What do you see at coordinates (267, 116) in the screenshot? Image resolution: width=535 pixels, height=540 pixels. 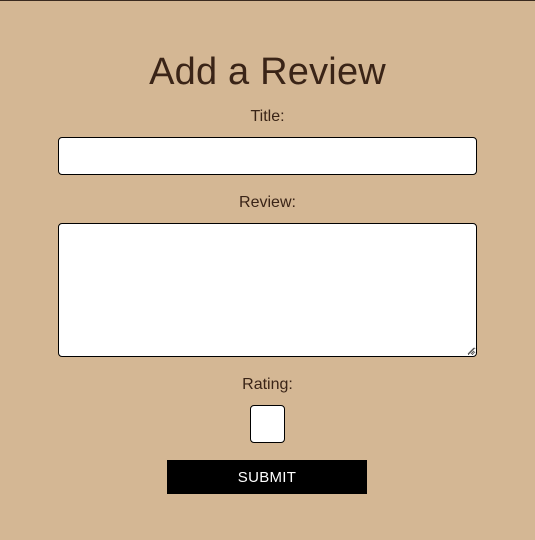 I see `title-label: Title:` at bounding box center [267, 116].